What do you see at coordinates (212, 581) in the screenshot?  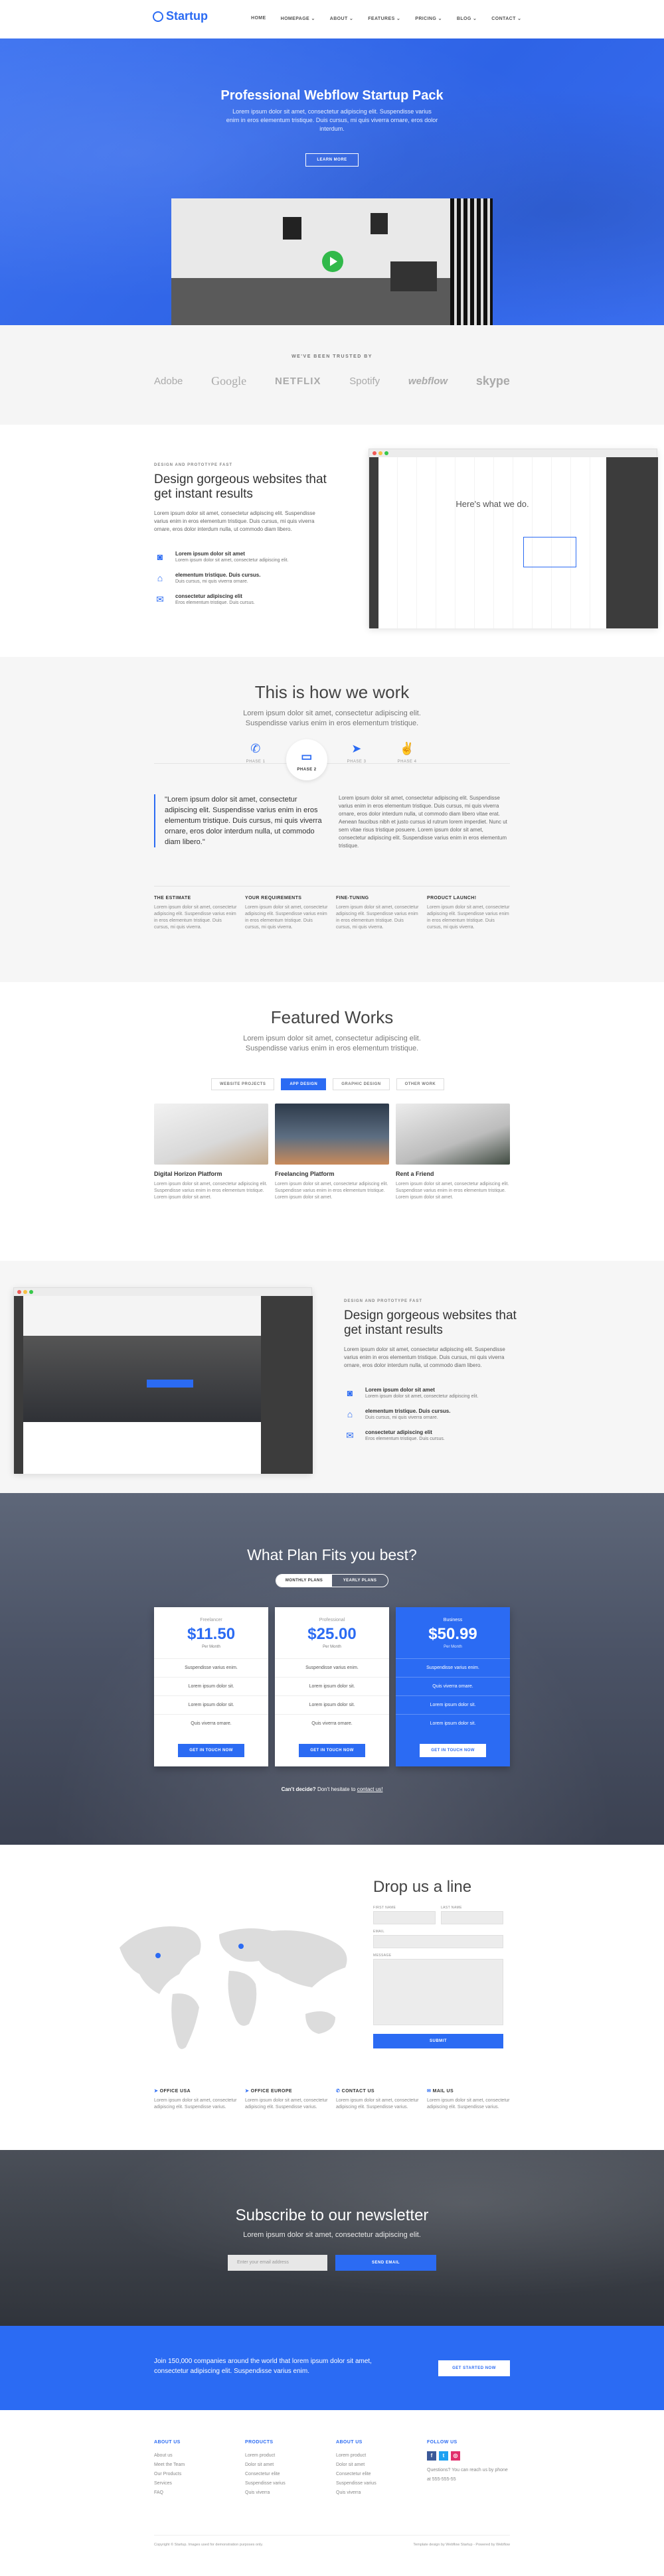 I see `feature-item-desc: Duis cursus, mi quis viverra ornare.` at bounding box center [212, 581].